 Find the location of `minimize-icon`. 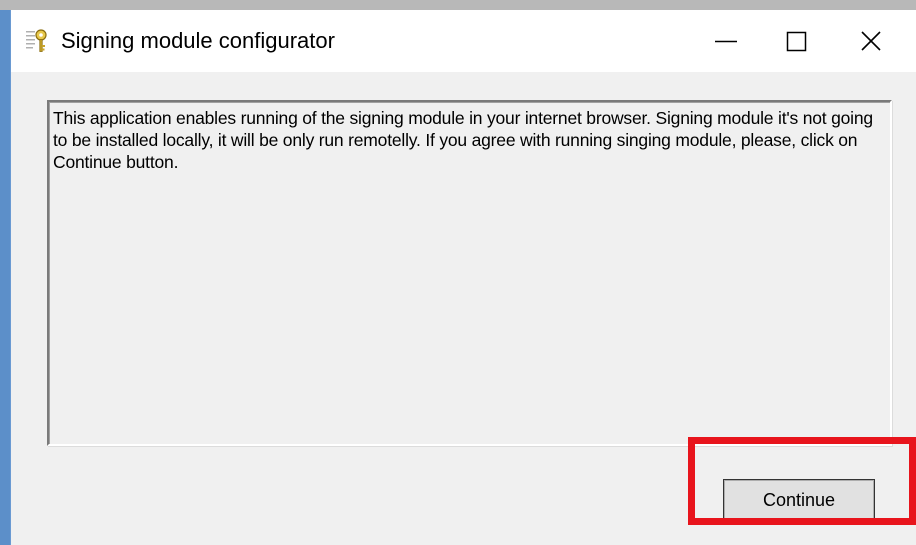

minimize-icon is located at coordinates (726, 41).